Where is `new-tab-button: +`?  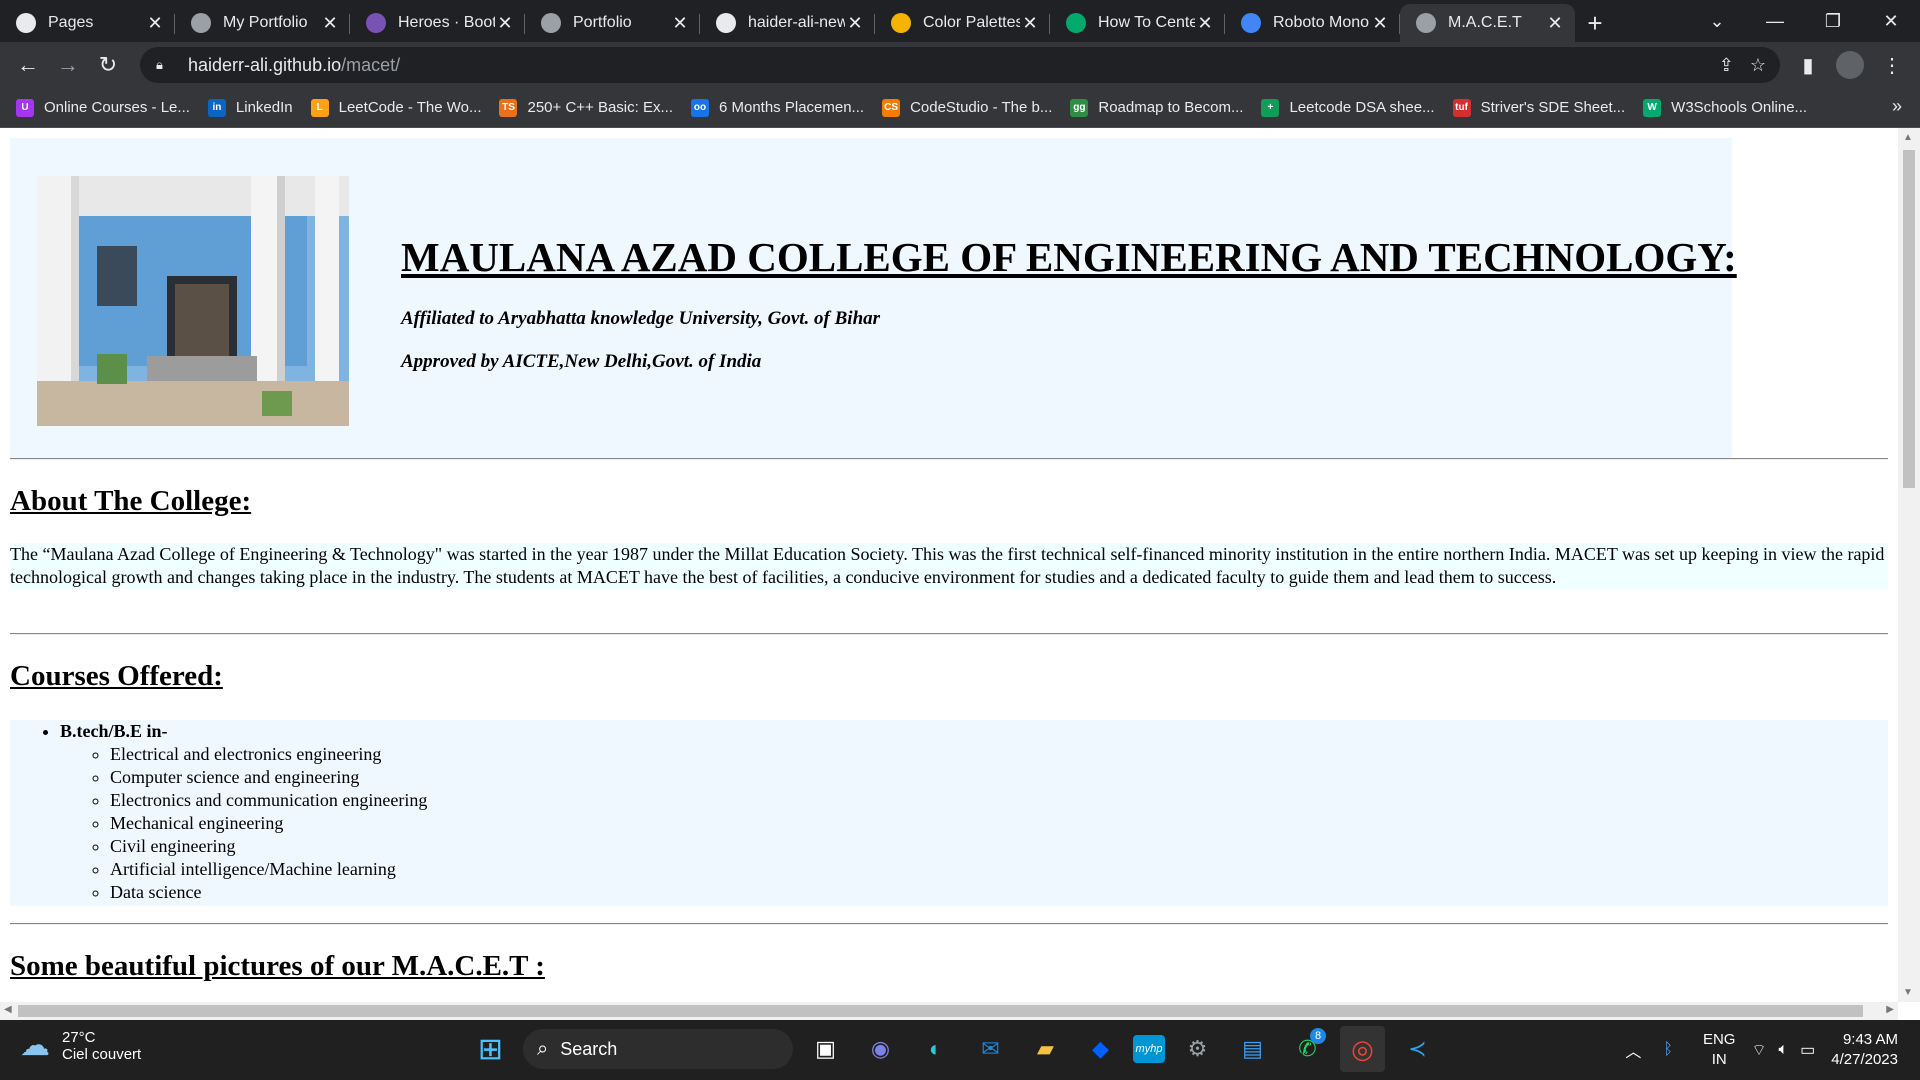 new-tab-button: + is located at coordinates (1595, 23).